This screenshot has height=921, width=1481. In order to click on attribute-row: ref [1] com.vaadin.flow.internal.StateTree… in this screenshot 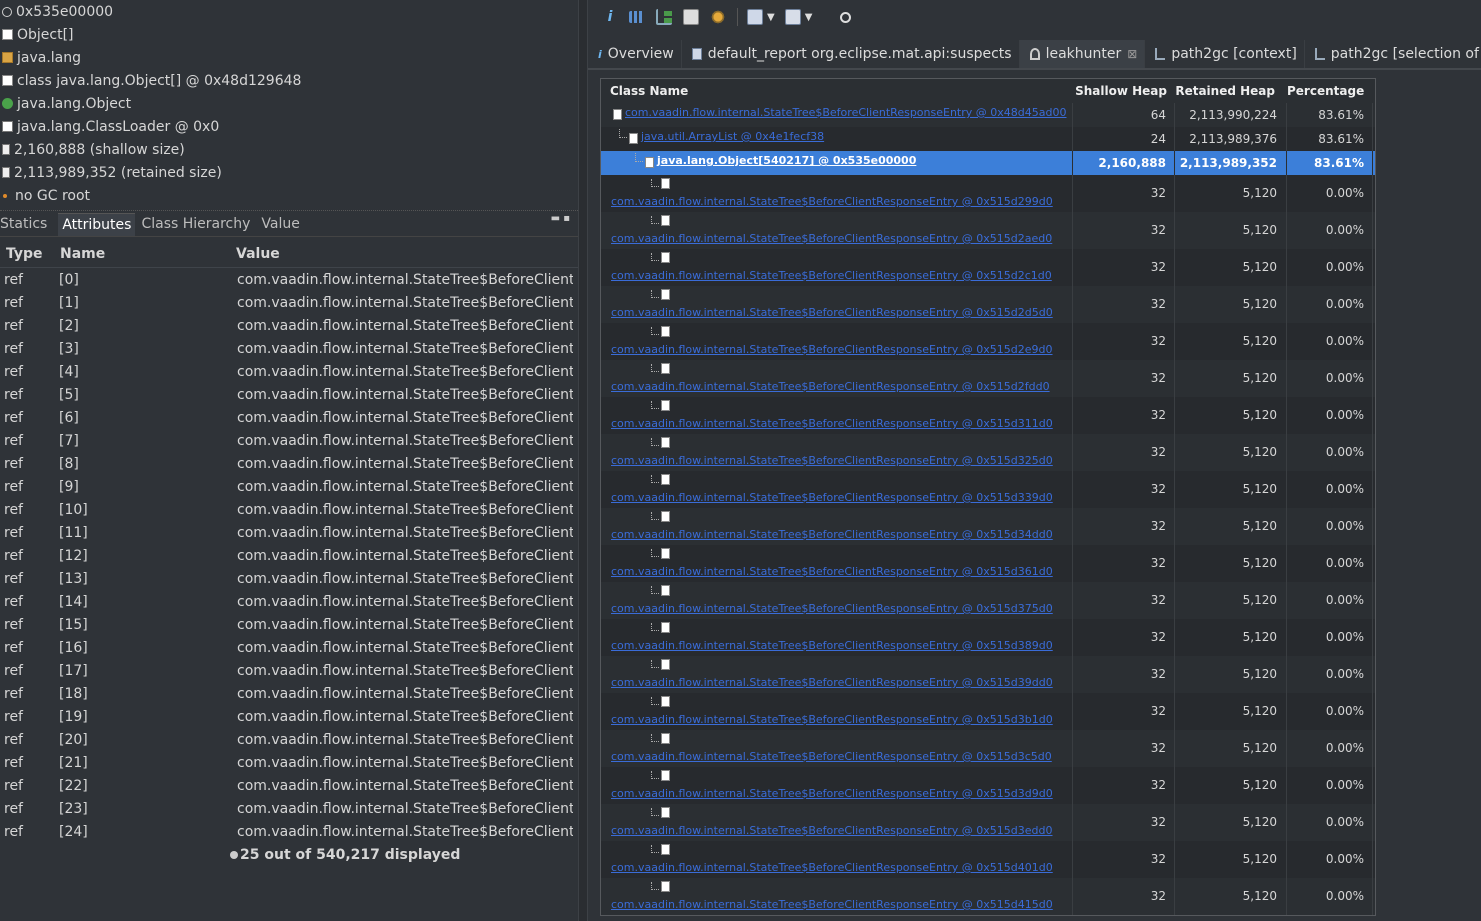, I will do `click(289, 302)`.